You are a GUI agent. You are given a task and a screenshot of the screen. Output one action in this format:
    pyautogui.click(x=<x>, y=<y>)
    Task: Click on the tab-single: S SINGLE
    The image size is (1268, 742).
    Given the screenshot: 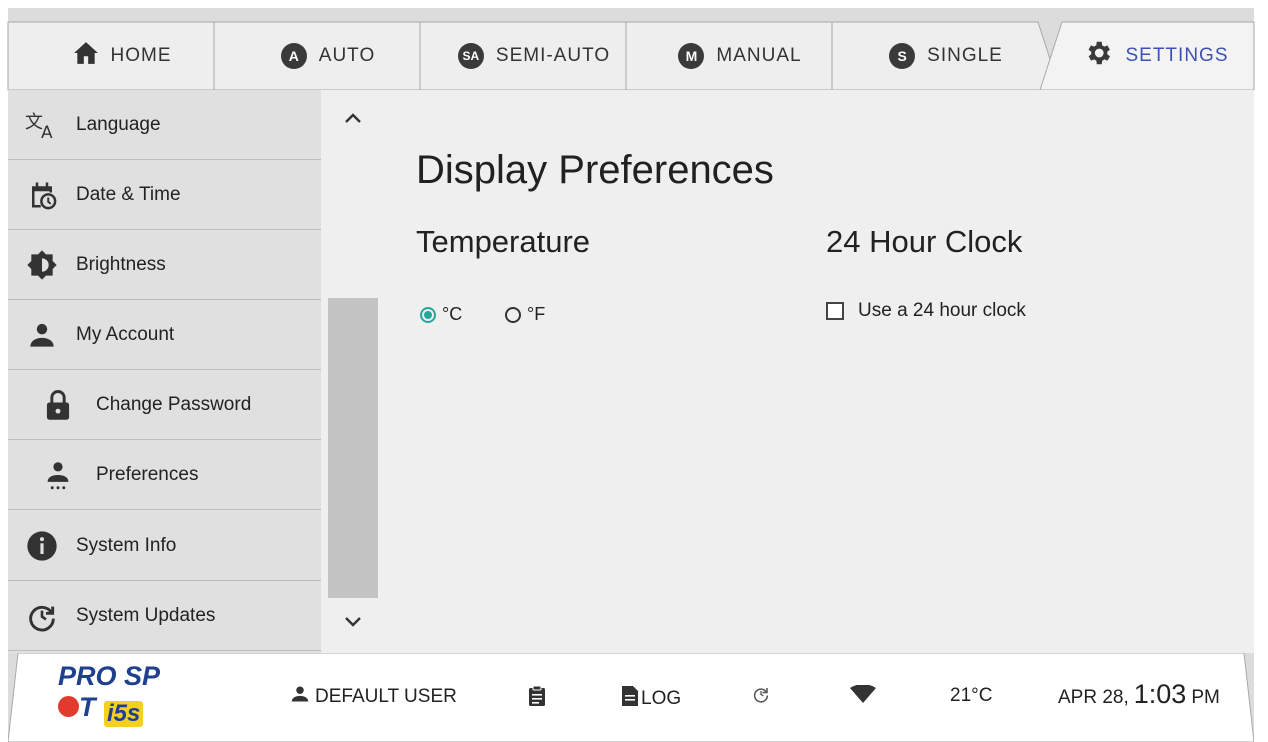 What is the action you would take?
    pyautogui.click(x=946, y=56)
    